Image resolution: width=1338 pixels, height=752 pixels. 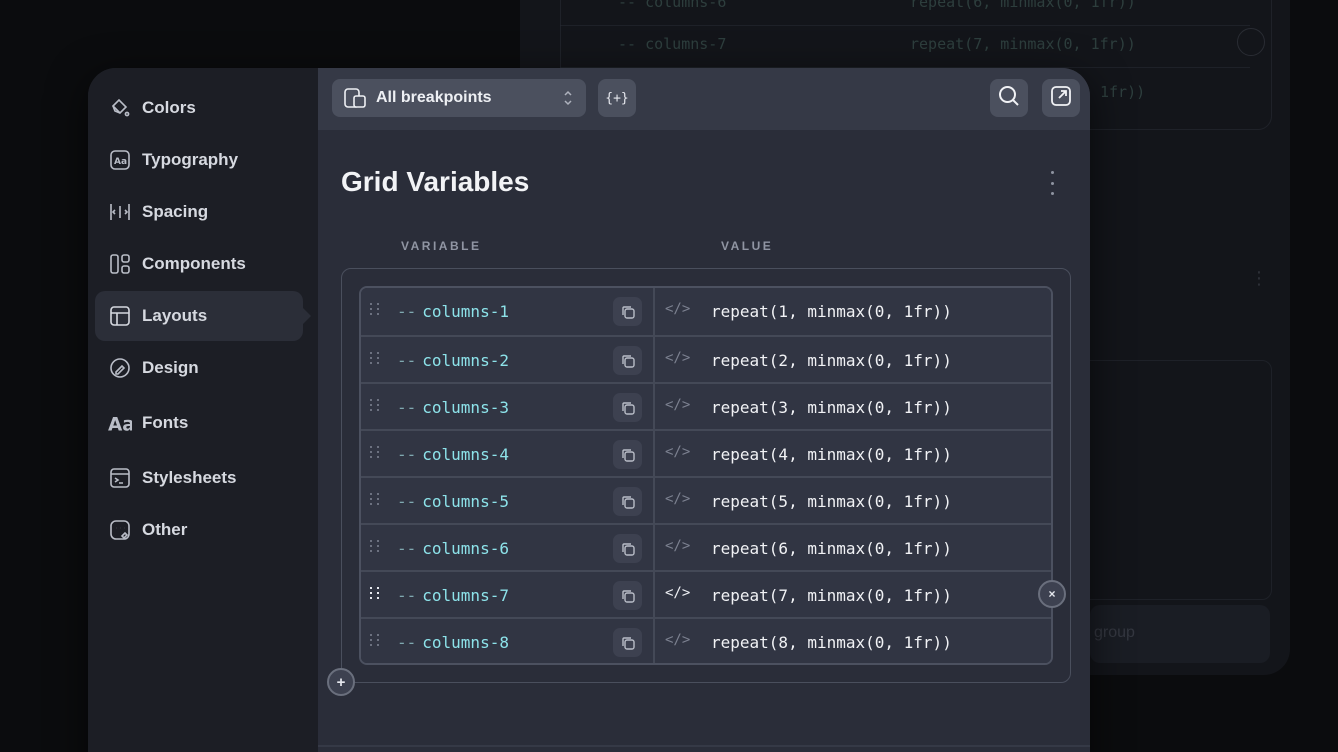 I want to click on variable-name: -- columns-4, so click(x=453, y=454).